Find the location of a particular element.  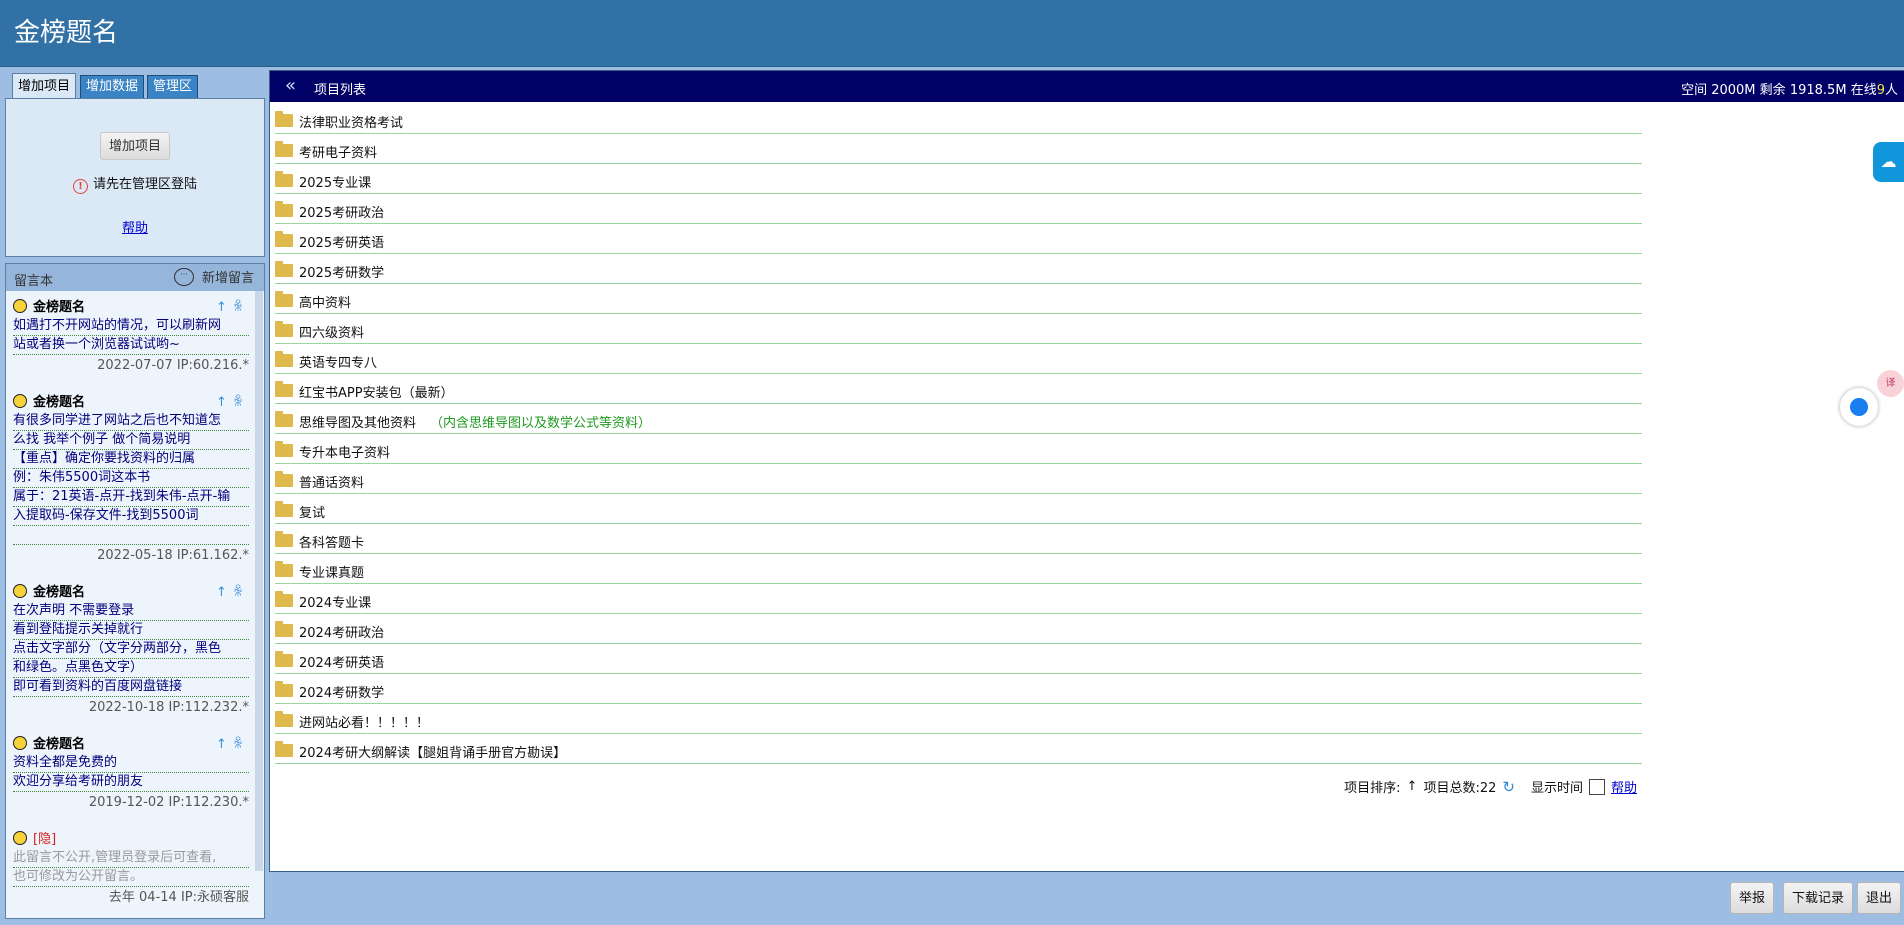

sort-arrow-icon: ↑ is located at coordinates (1412, 786).